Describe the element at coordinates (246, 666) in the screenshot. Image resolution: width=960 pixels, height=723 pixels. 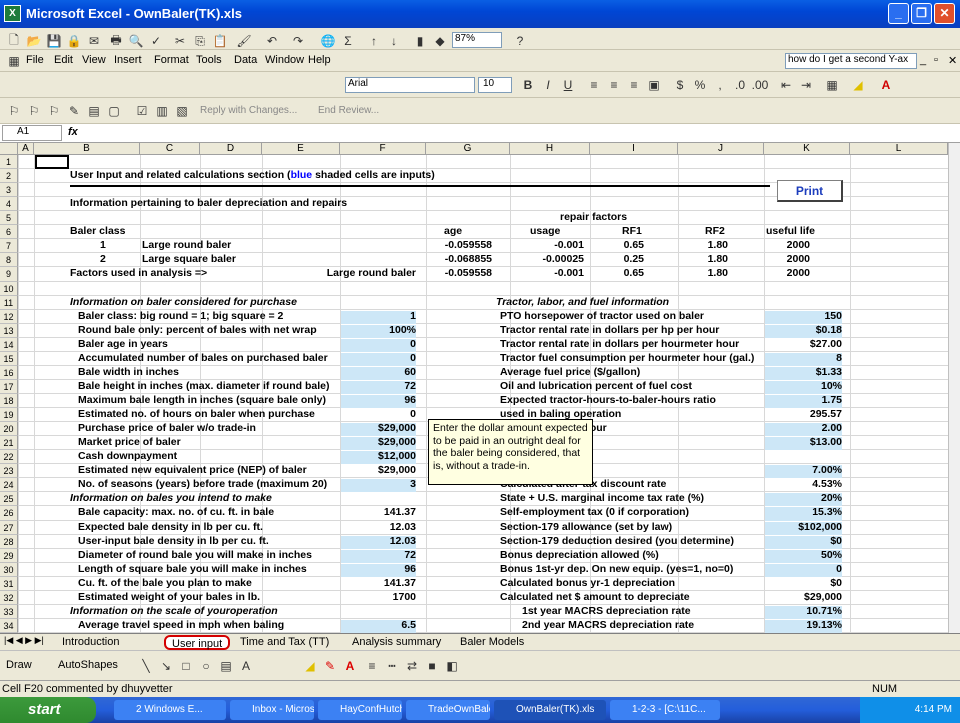
I see `wordart-icon: A` at that location.